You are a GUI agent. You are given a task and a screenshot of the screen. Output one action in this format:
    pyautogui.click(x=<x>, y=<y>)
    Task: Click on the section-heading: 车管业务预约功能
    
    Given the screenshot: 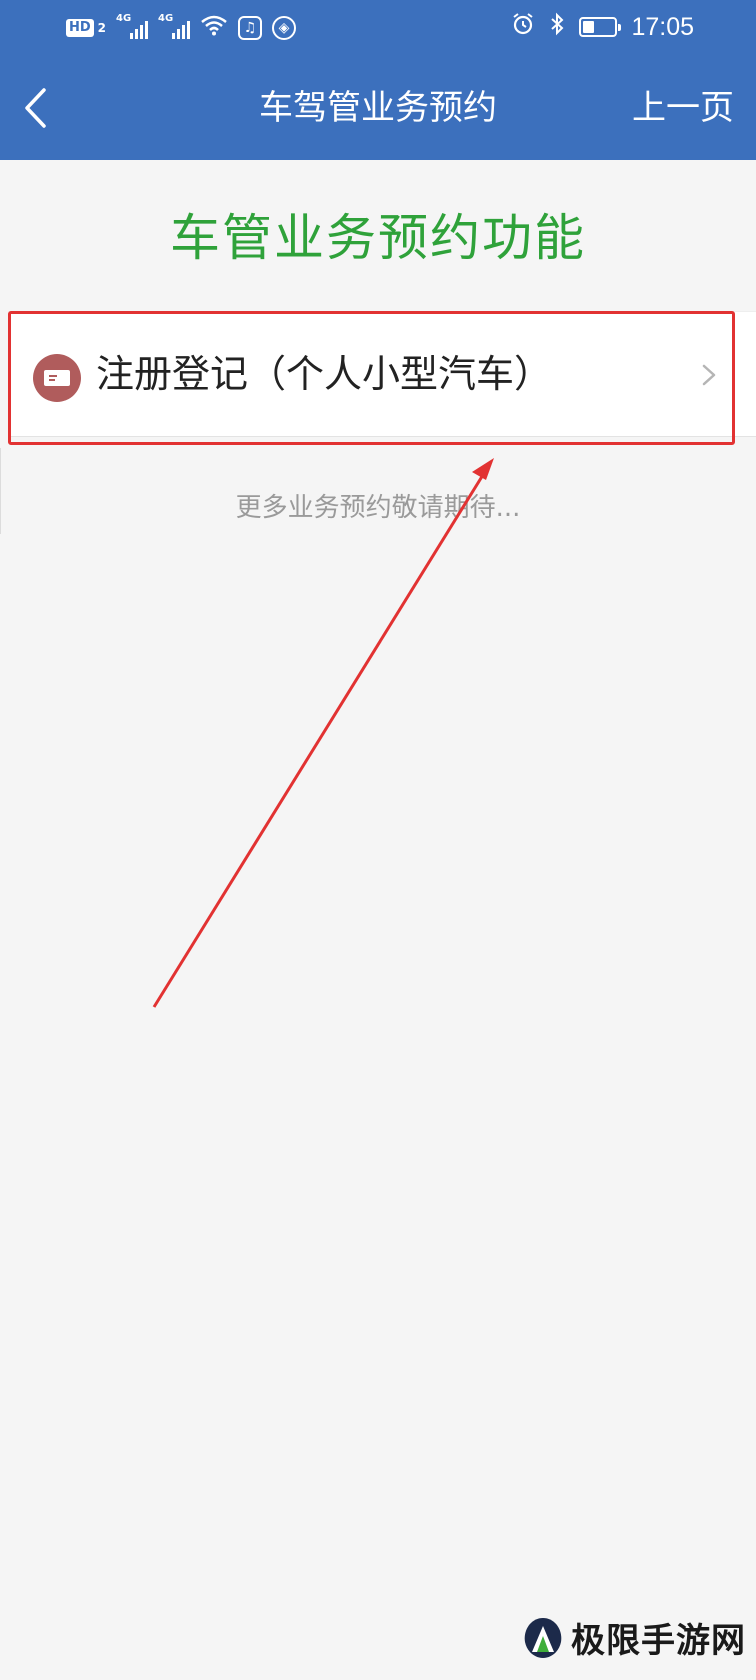 What is the action you would take?
    pyautogui.click(x=378, y=238)
    